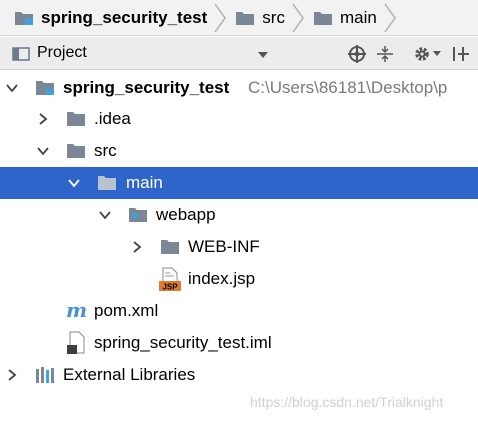 The width and height of the screenshot is (478, 421). What do you see at coordinates (21, 54) in the screenshot?
I see `project-view-icon` at bounding box center [21, 54].